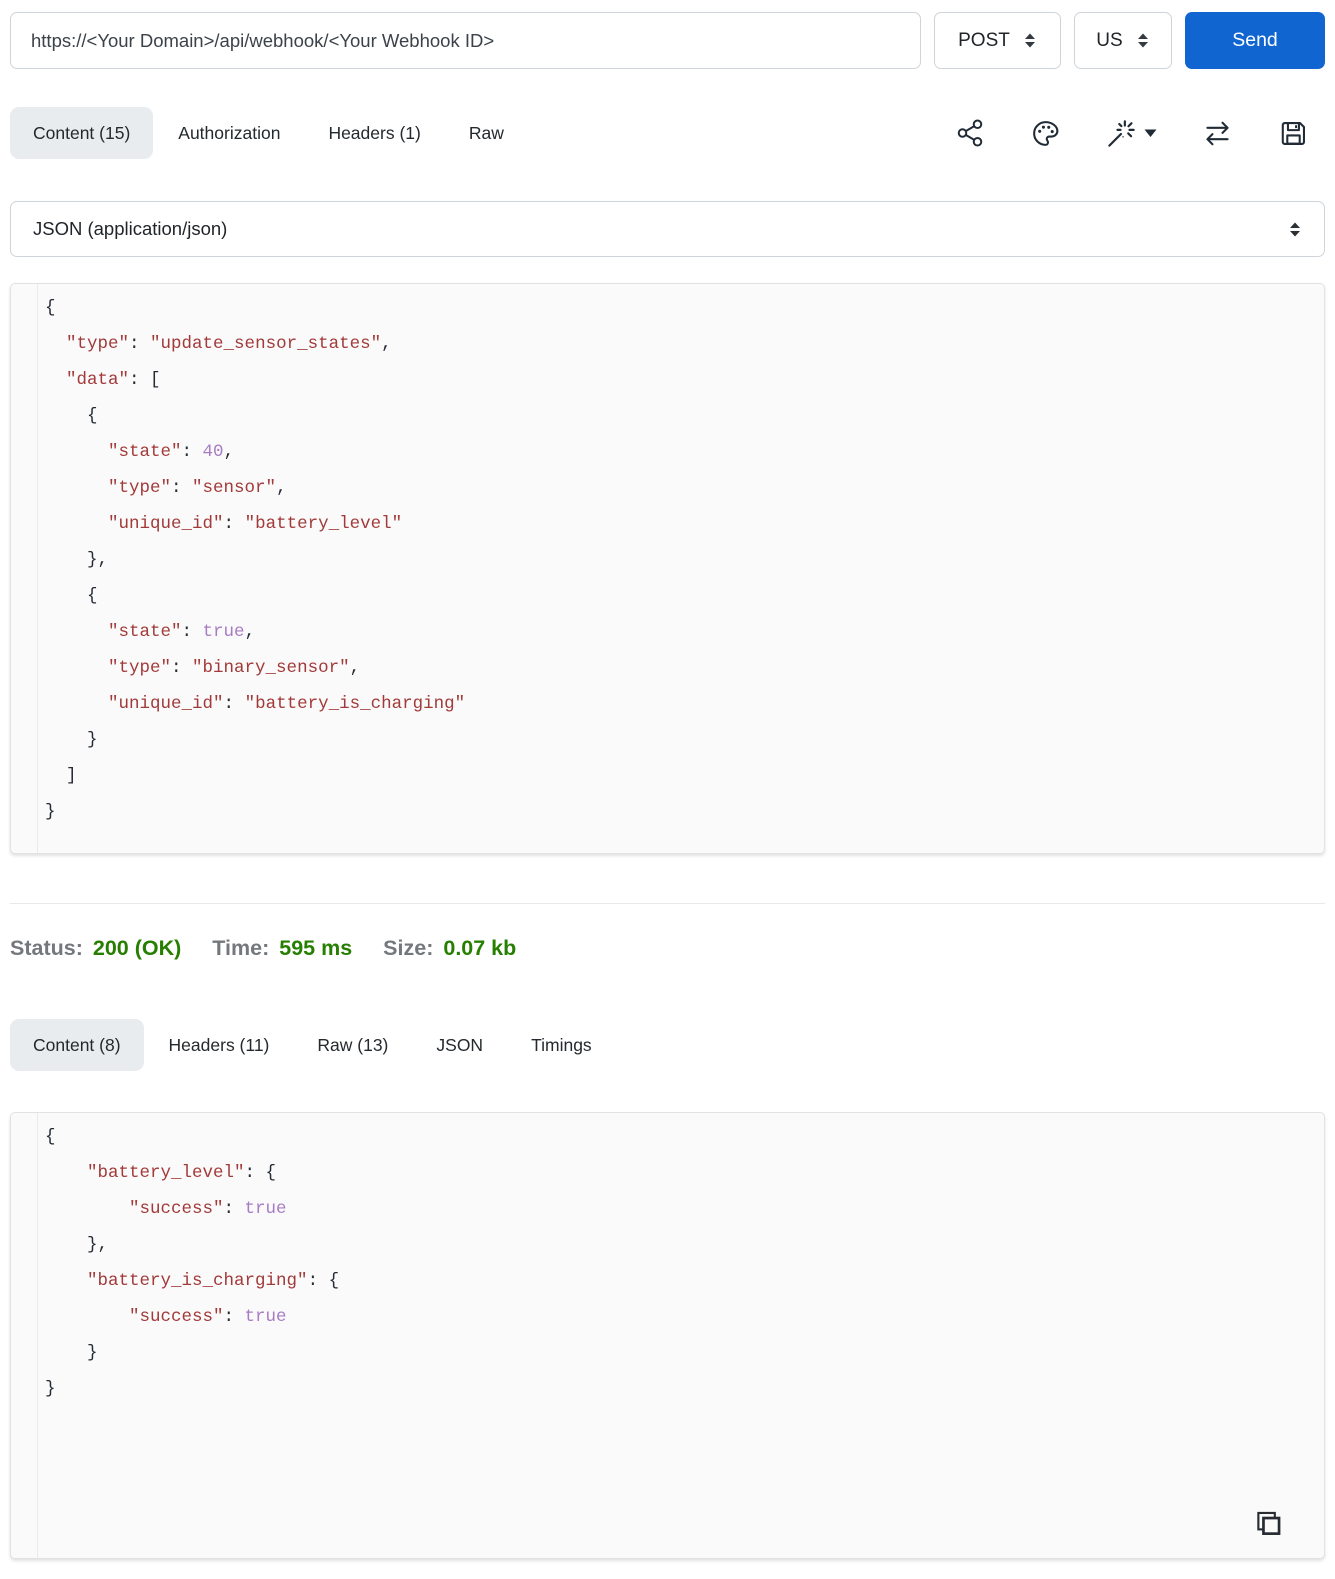 The image size is (1335, 1579). What do you see at coordinates (1255, 40) in the screenshot?
I see `send-button: Send` at bounding box center [1255, 40].